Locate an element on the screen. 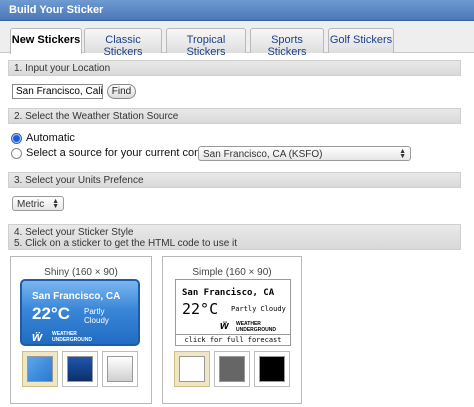 Image resolution: width=474 pixels, height=407 pixels. tab-classic-stickers: Classic Stickers is located at coordinates (123, 43).